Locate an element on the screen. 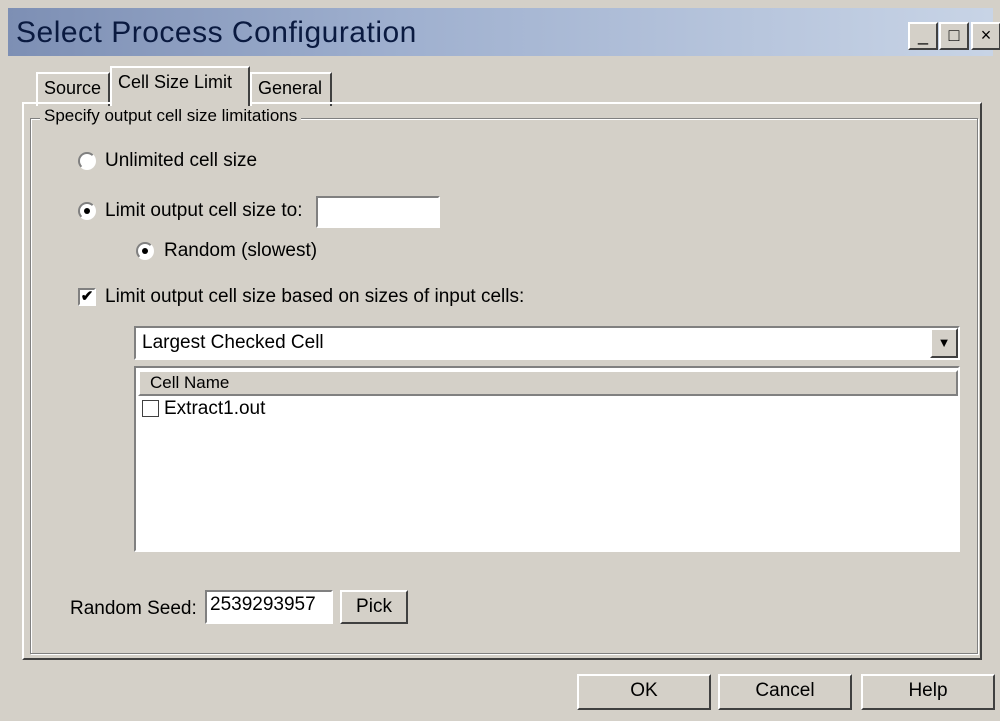 This screenshot has width=1000, height=721. random-label: Random (slowest) is located at coordinates (240, 251).